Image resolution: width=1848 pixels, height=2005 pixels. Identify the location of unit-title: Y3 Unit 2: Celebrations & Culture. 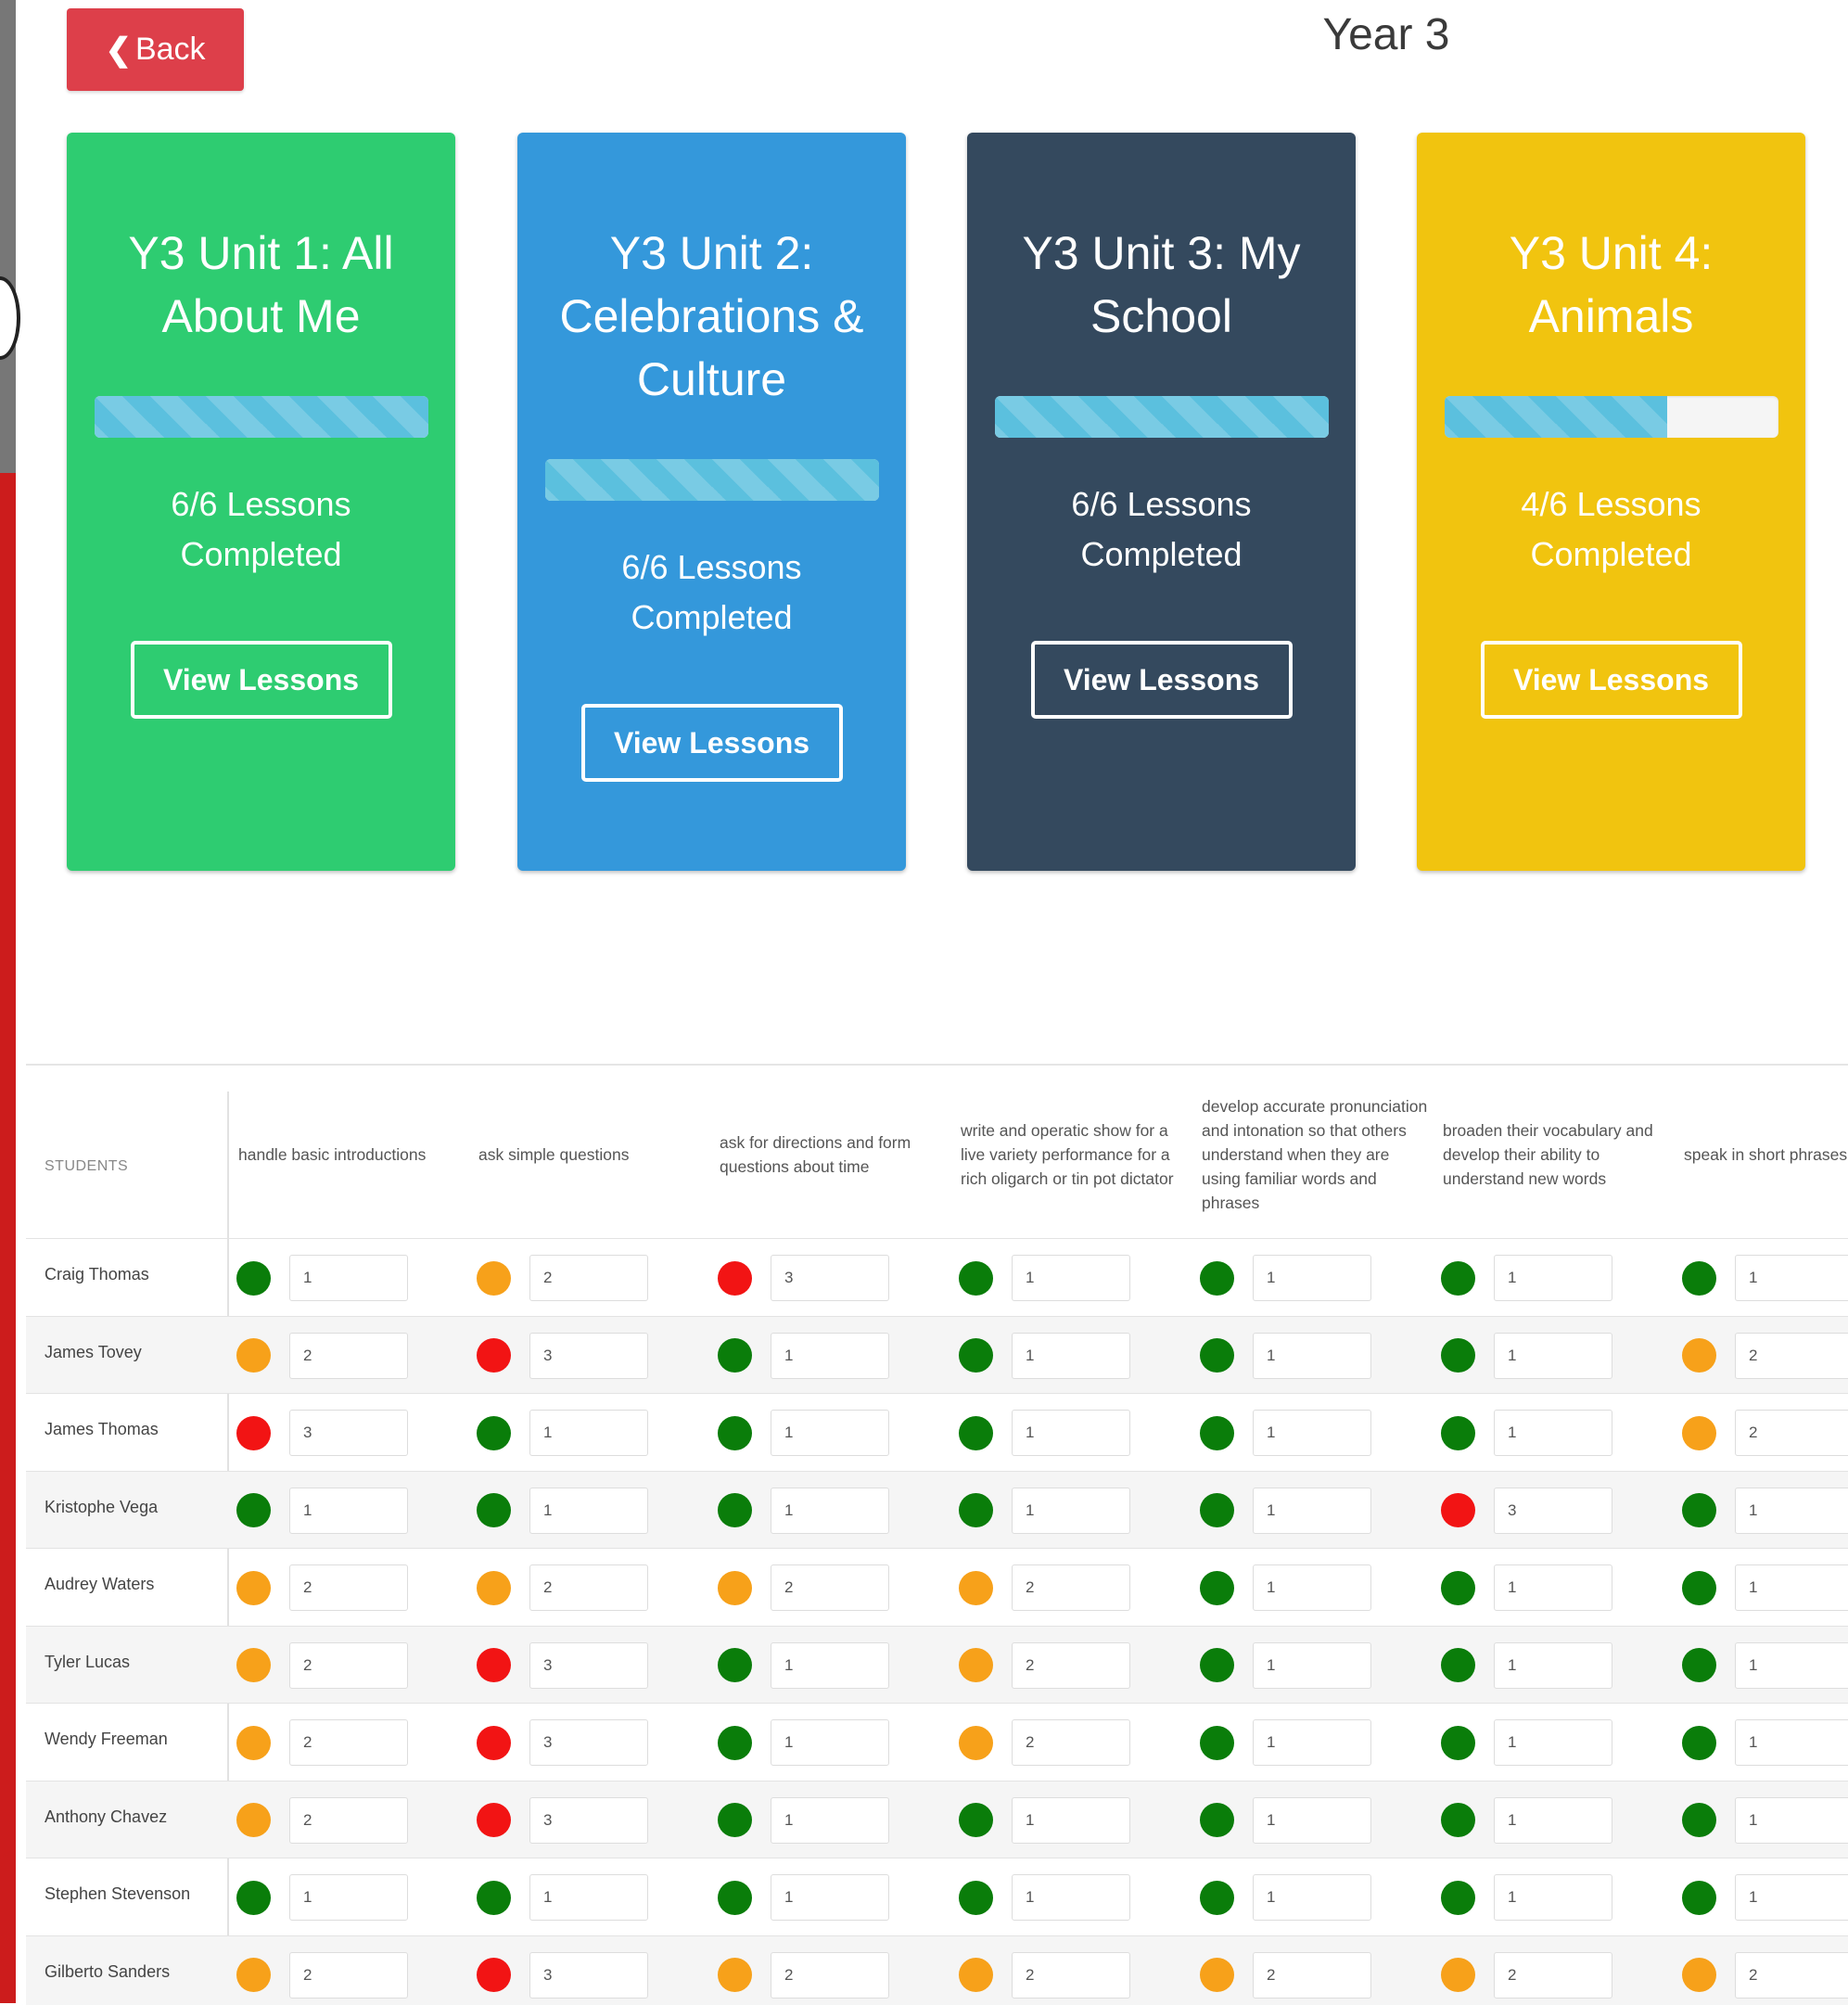
(712, 317).